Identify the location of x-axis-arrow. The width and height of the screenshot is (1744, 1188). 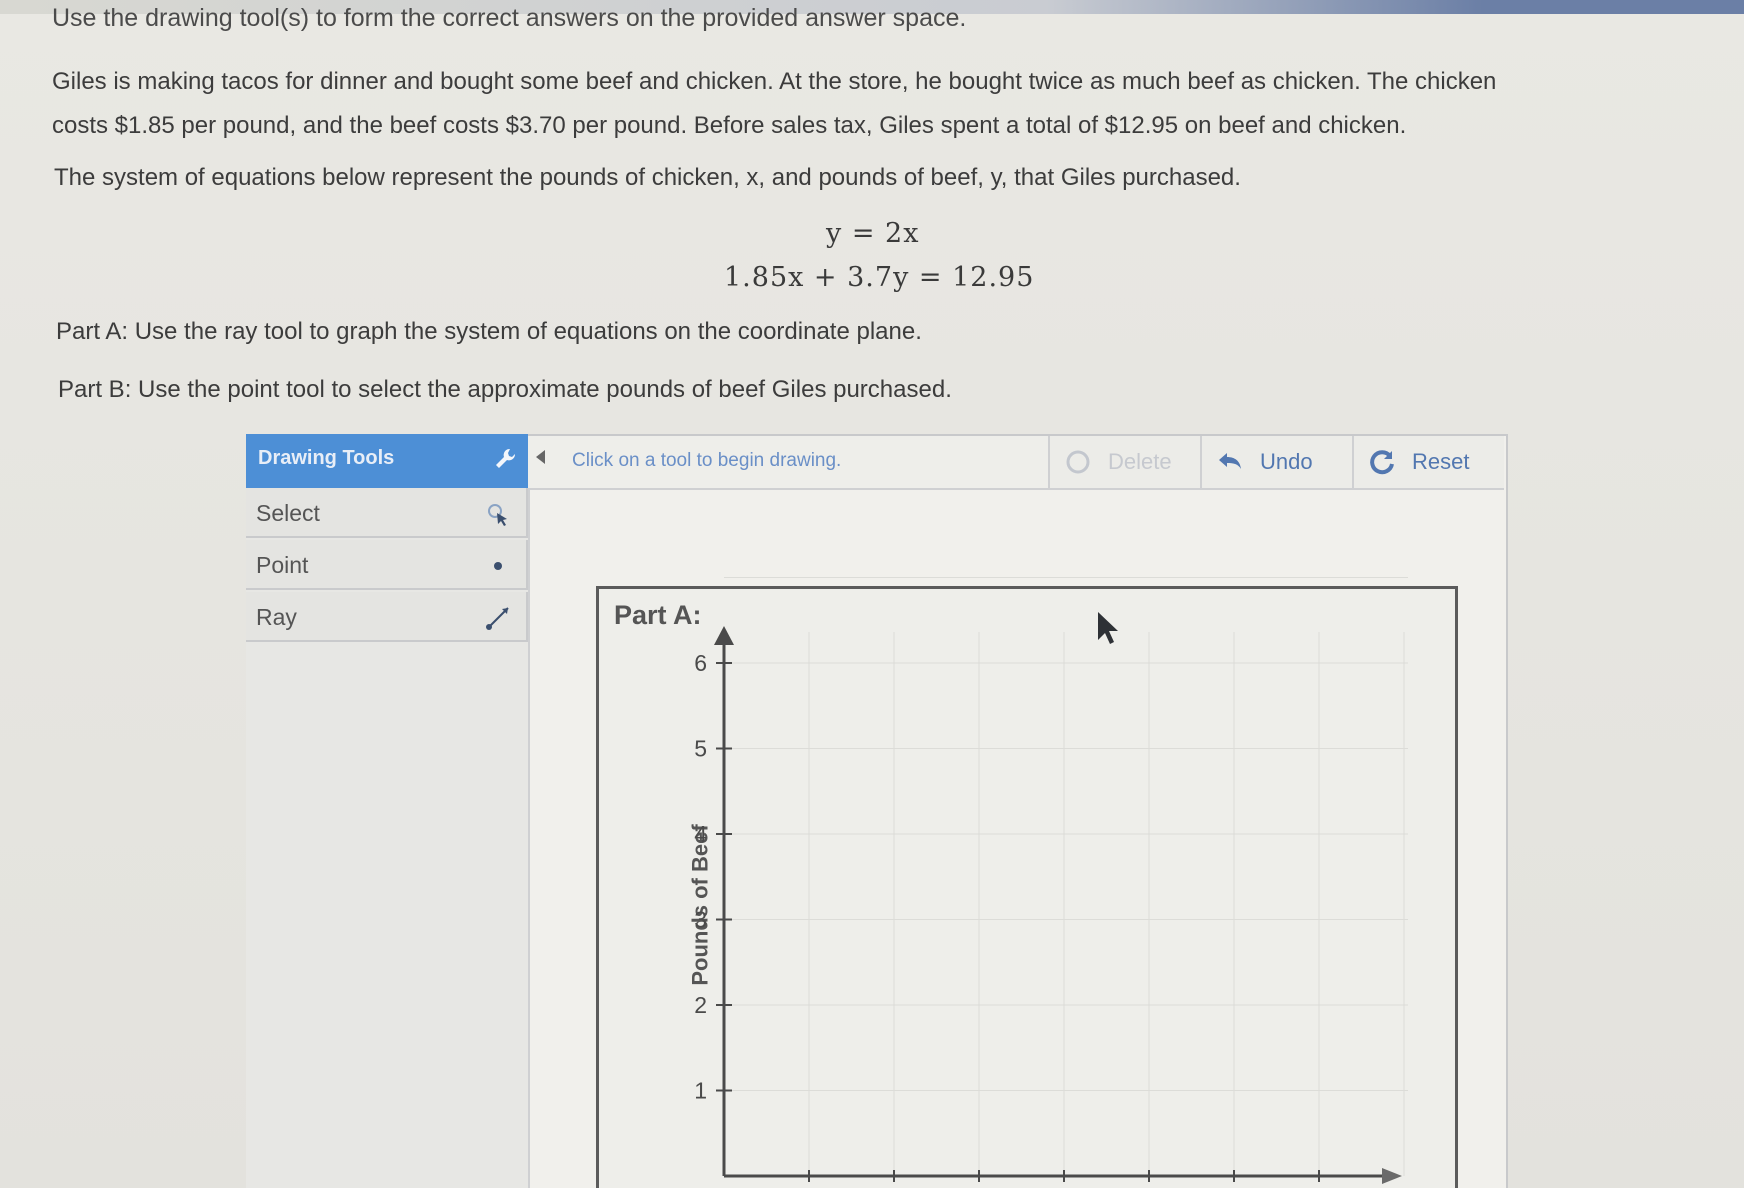
(1392, 1176).